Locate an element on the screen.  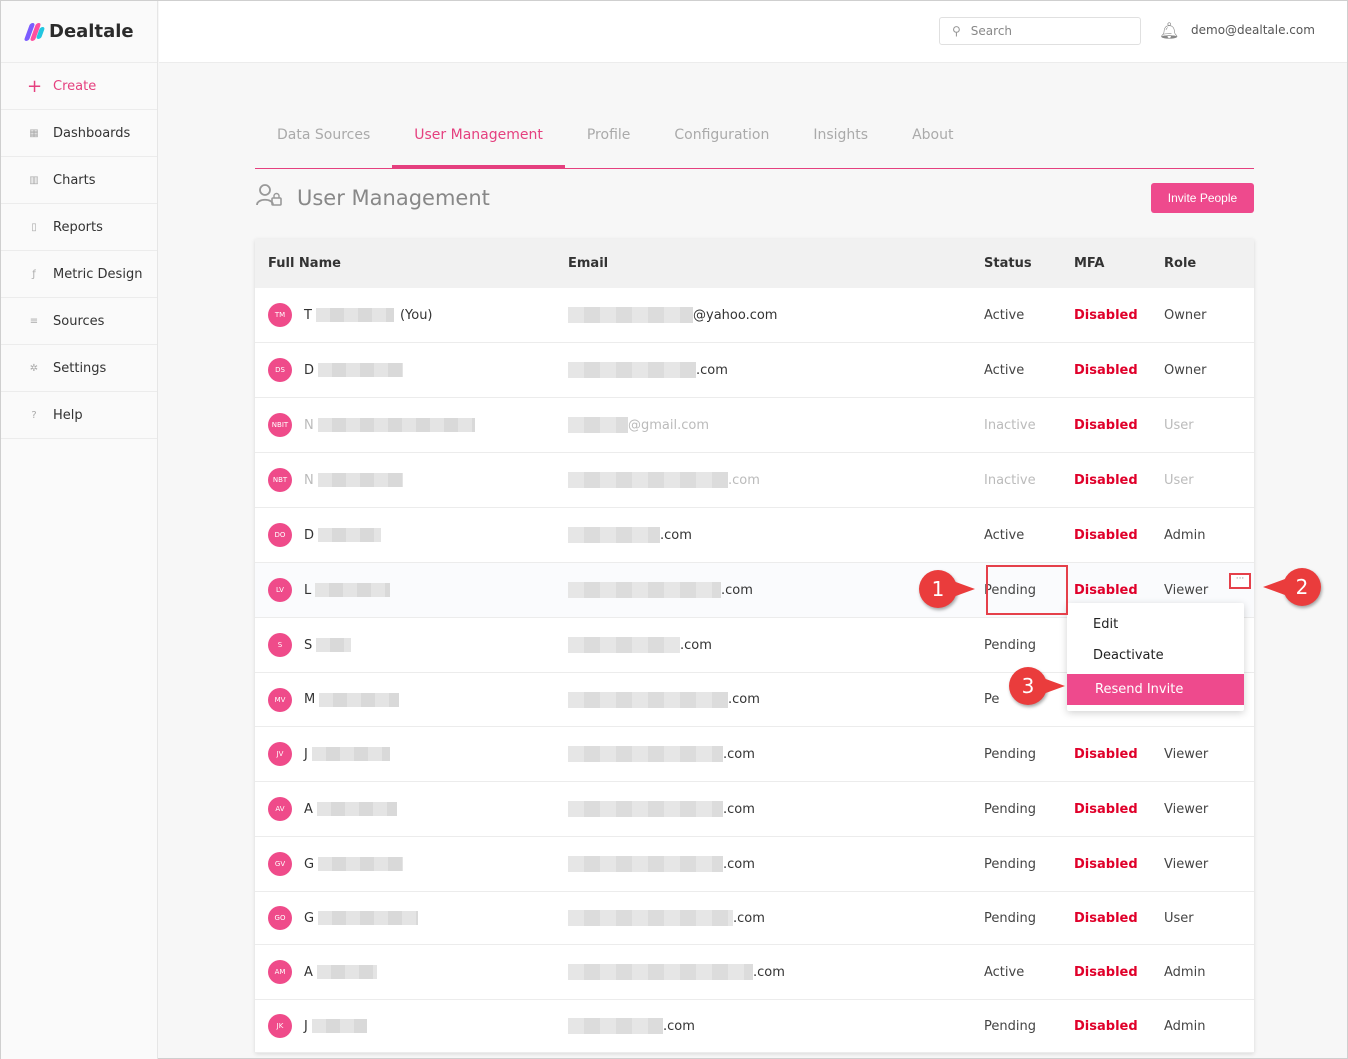
table-row: DO D .com Active Disabled Admin is located at coordinates (754, 535).